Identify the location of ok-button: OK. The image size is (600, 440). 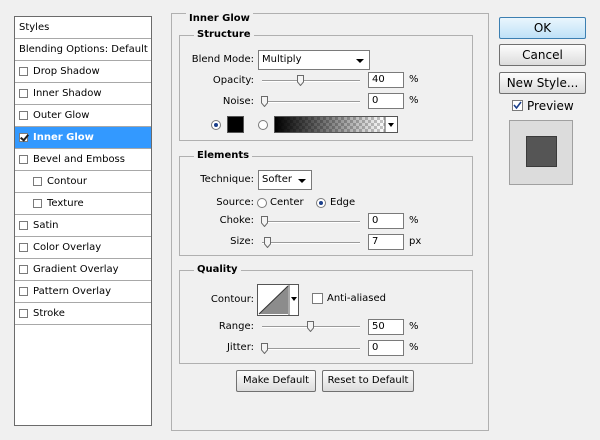
(542, 28).